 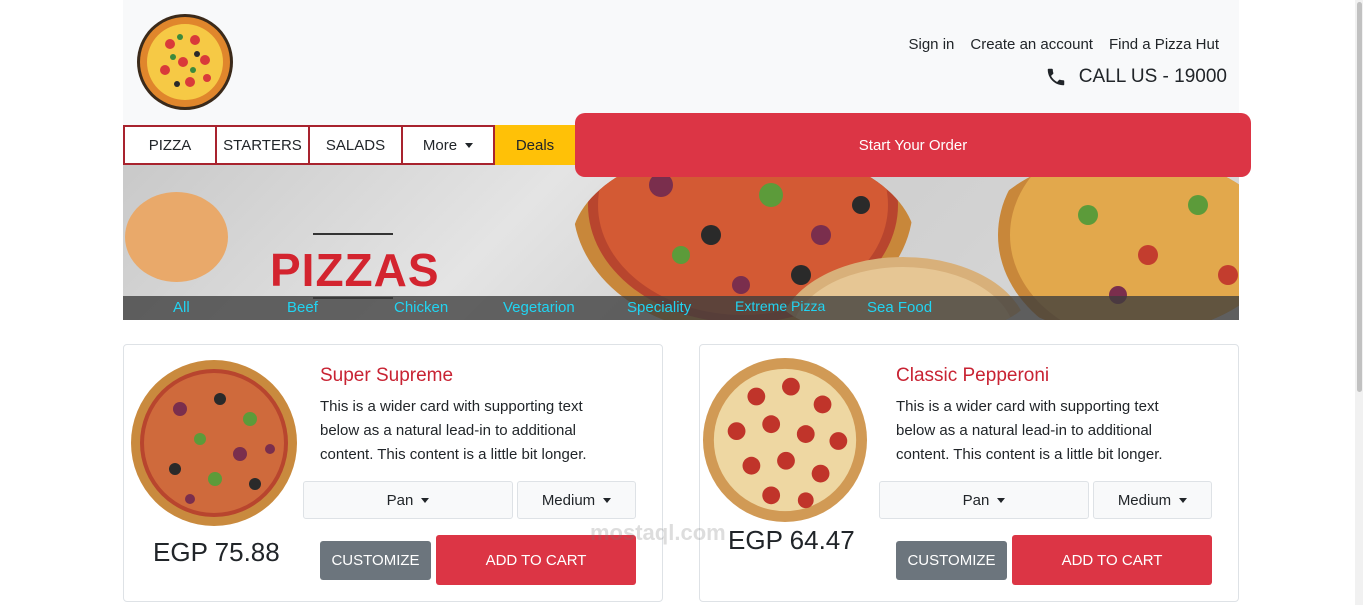 I want to click on nav-salads-button: SALADS, so click(x=356, y=145).